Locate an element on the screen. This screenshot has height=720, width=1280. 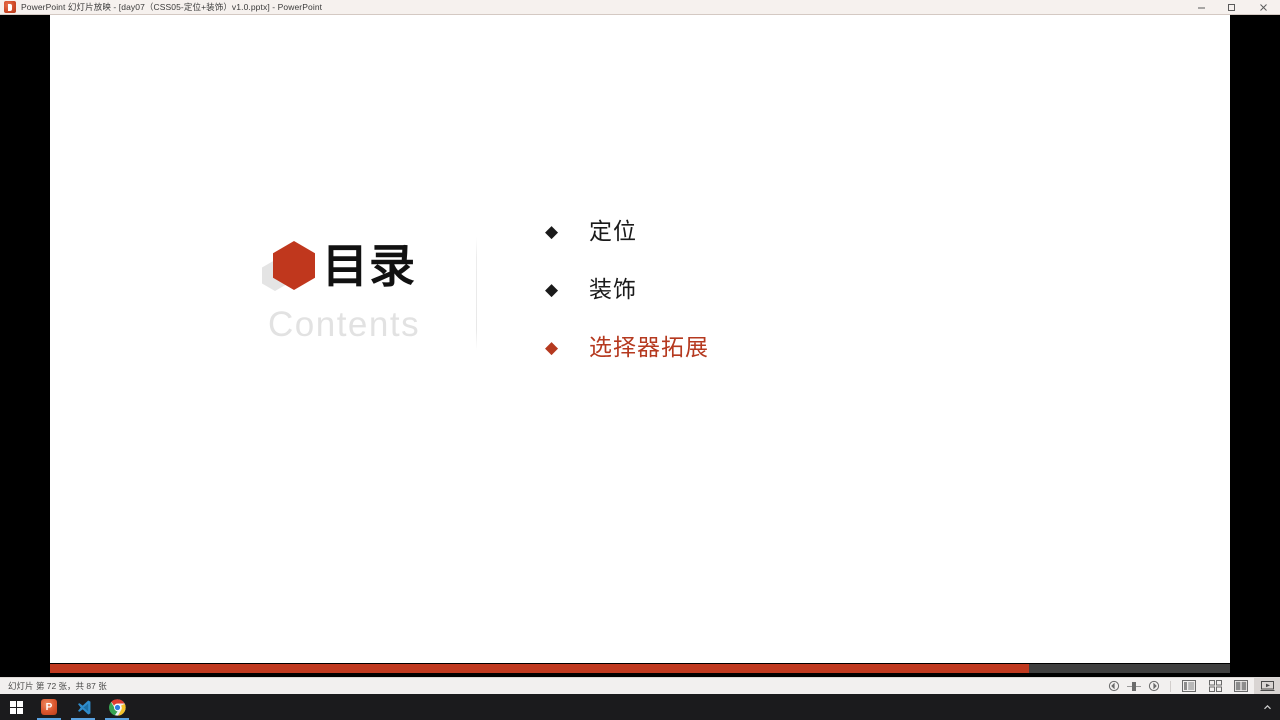
chrome-icon is located at coordinates (117, 707).